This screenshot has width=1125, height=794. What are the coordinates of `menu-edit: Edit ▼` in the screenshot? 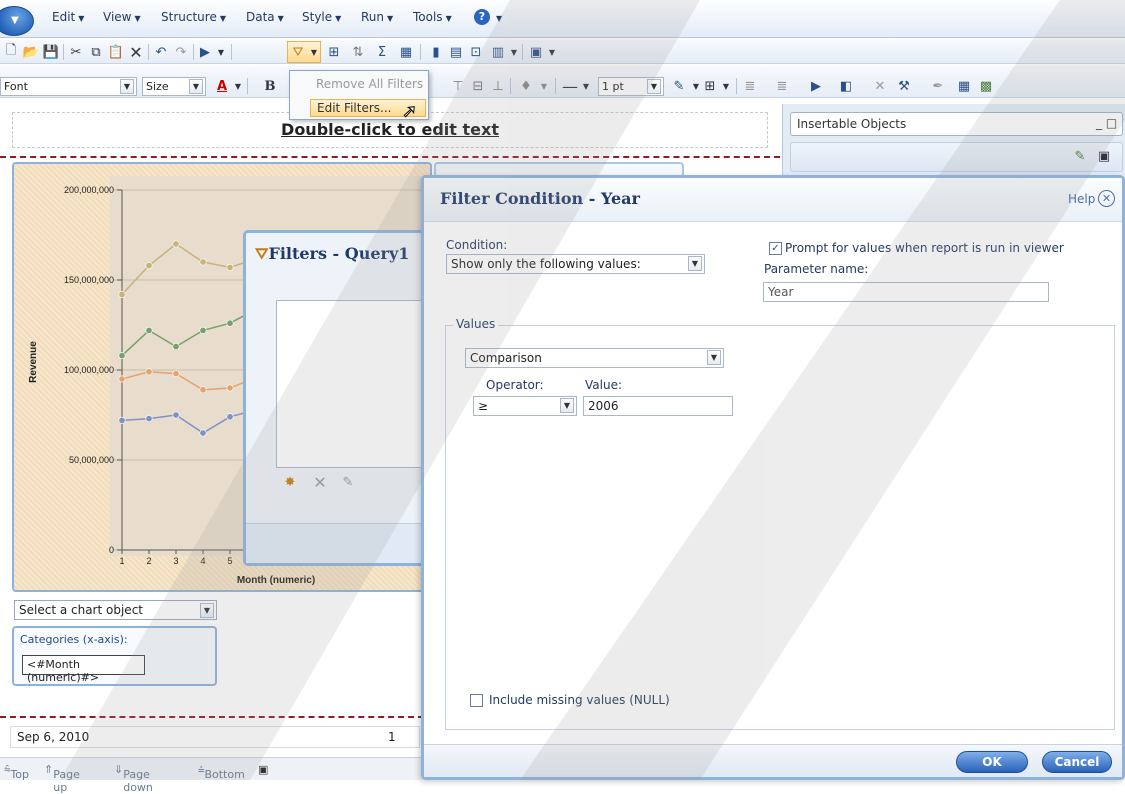 It's located at (68, 17).